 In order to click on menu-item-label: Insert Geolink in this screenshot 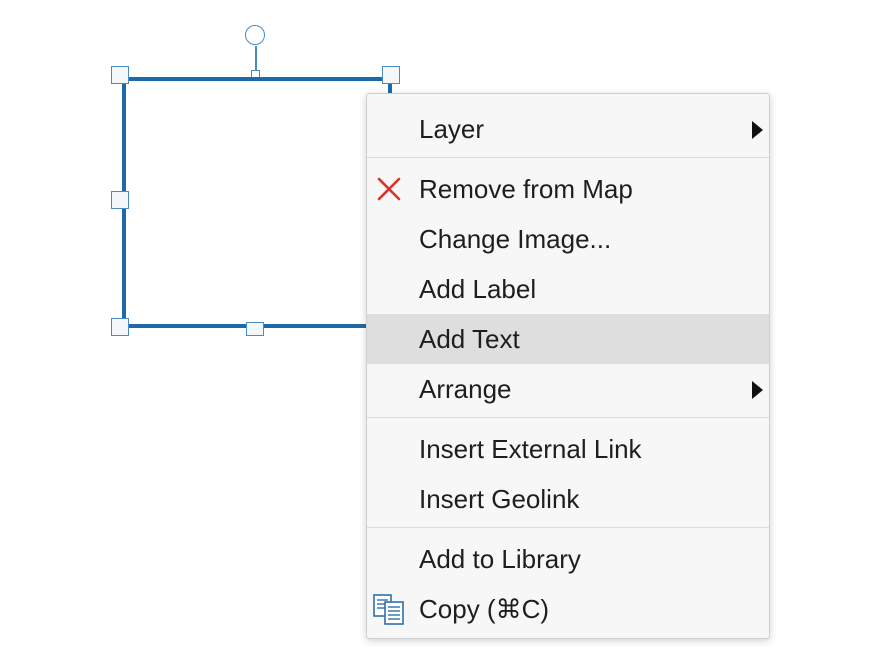, I will do `click(499, 499)`.